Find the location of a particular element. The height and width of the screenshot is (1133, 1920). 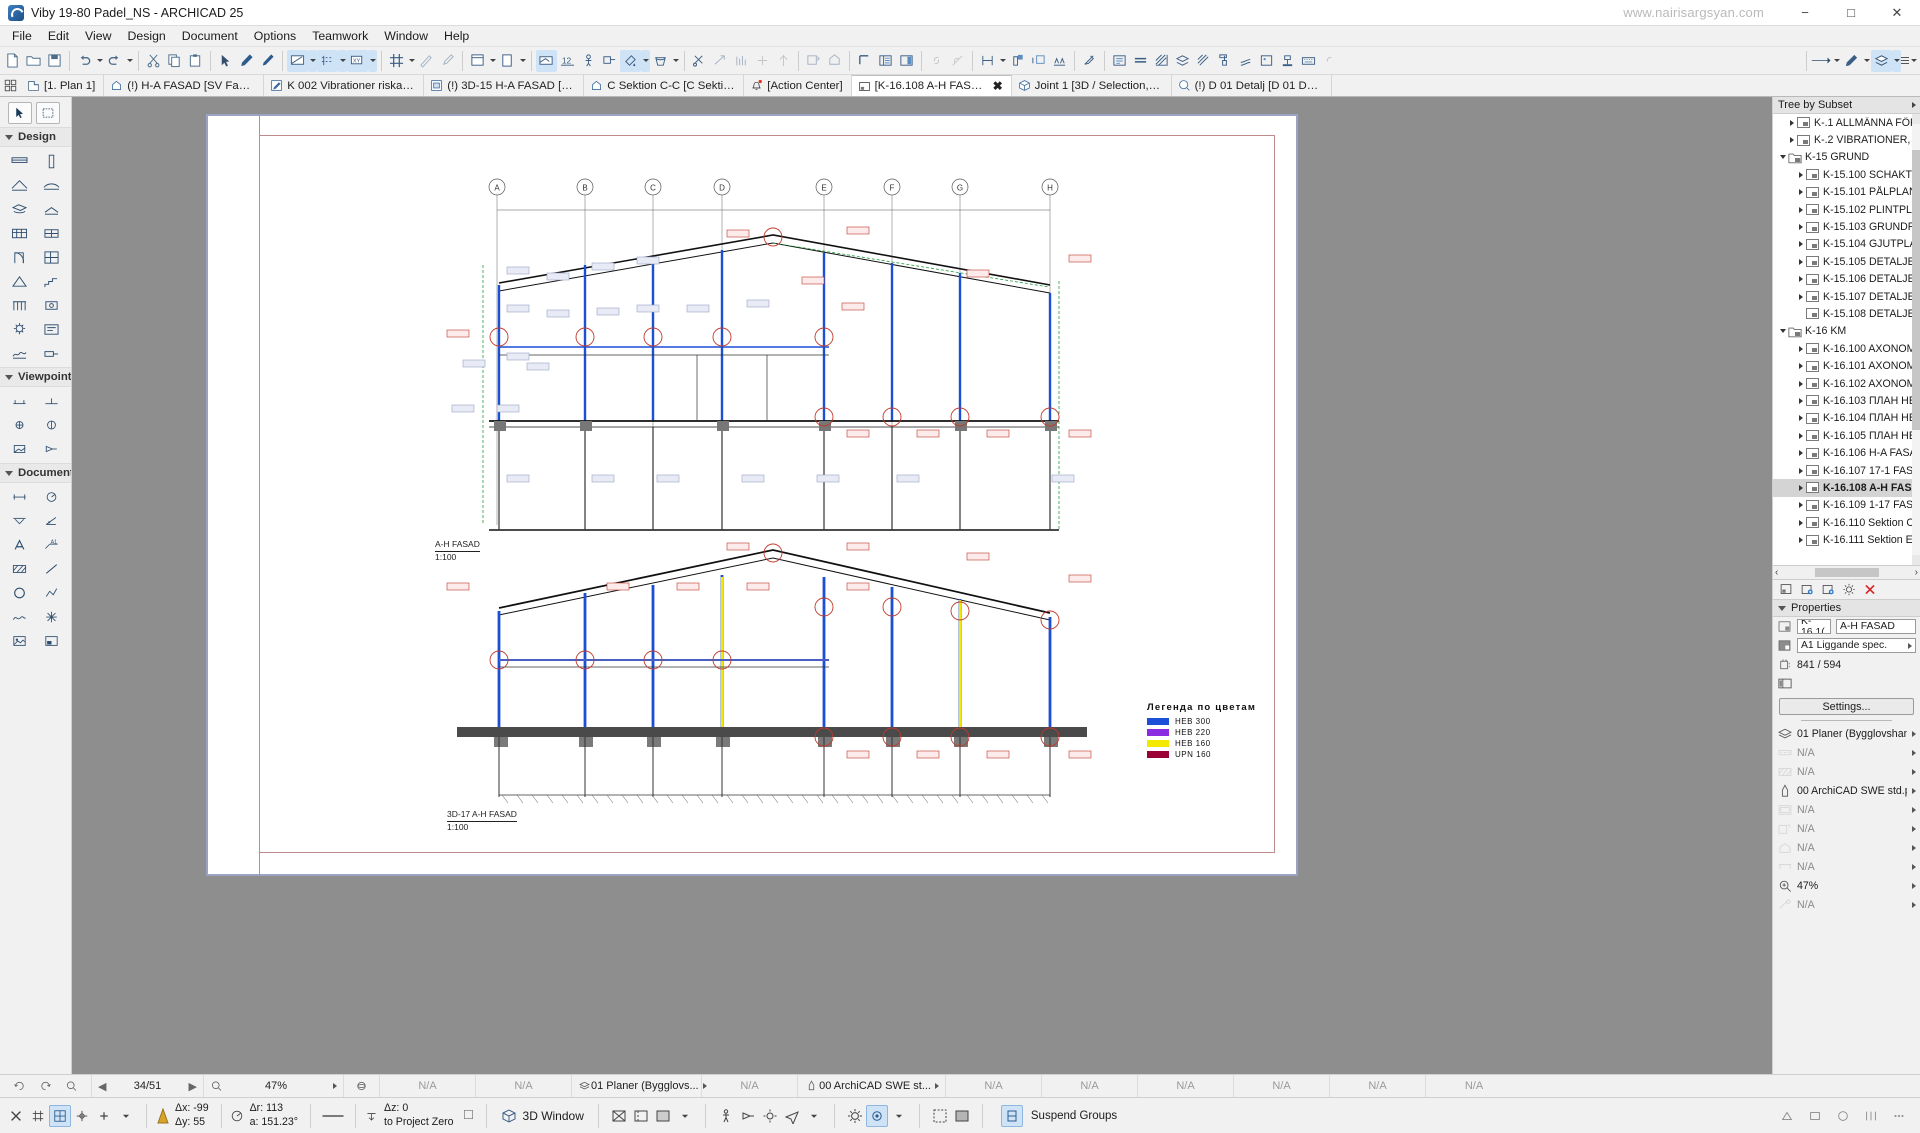

line-style-dropdown-icon is located at coordinates (1836, 61).